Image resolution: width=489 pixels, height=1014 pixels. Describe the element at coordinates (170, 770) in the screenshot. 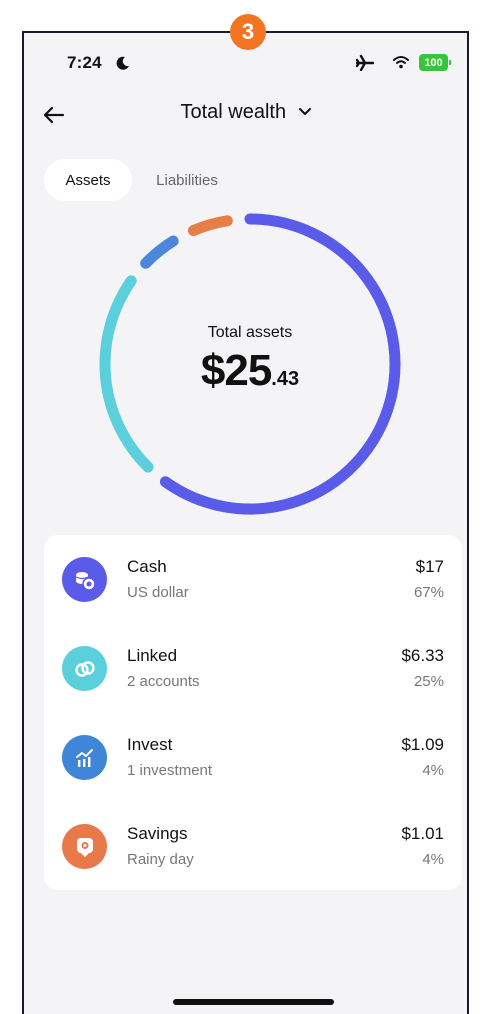

I see `item-subtitle: 1 investment` at that location.